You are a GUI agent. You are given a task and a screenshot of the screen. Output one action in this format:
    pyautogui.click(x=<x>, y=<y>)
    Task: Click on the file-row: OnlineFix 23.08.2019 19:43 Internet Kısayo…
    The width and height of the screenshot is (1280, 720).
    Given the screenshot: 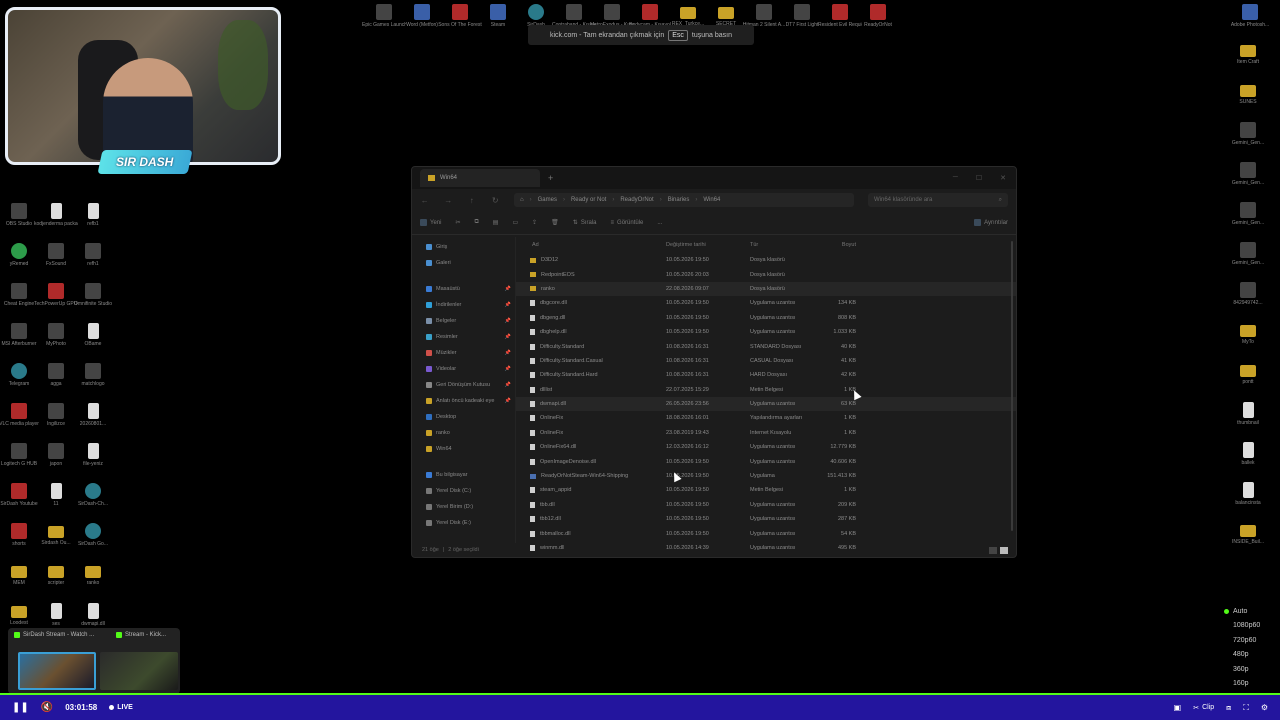 What is the action you would take?
    pyautogui.click(x=766, y=433)
    